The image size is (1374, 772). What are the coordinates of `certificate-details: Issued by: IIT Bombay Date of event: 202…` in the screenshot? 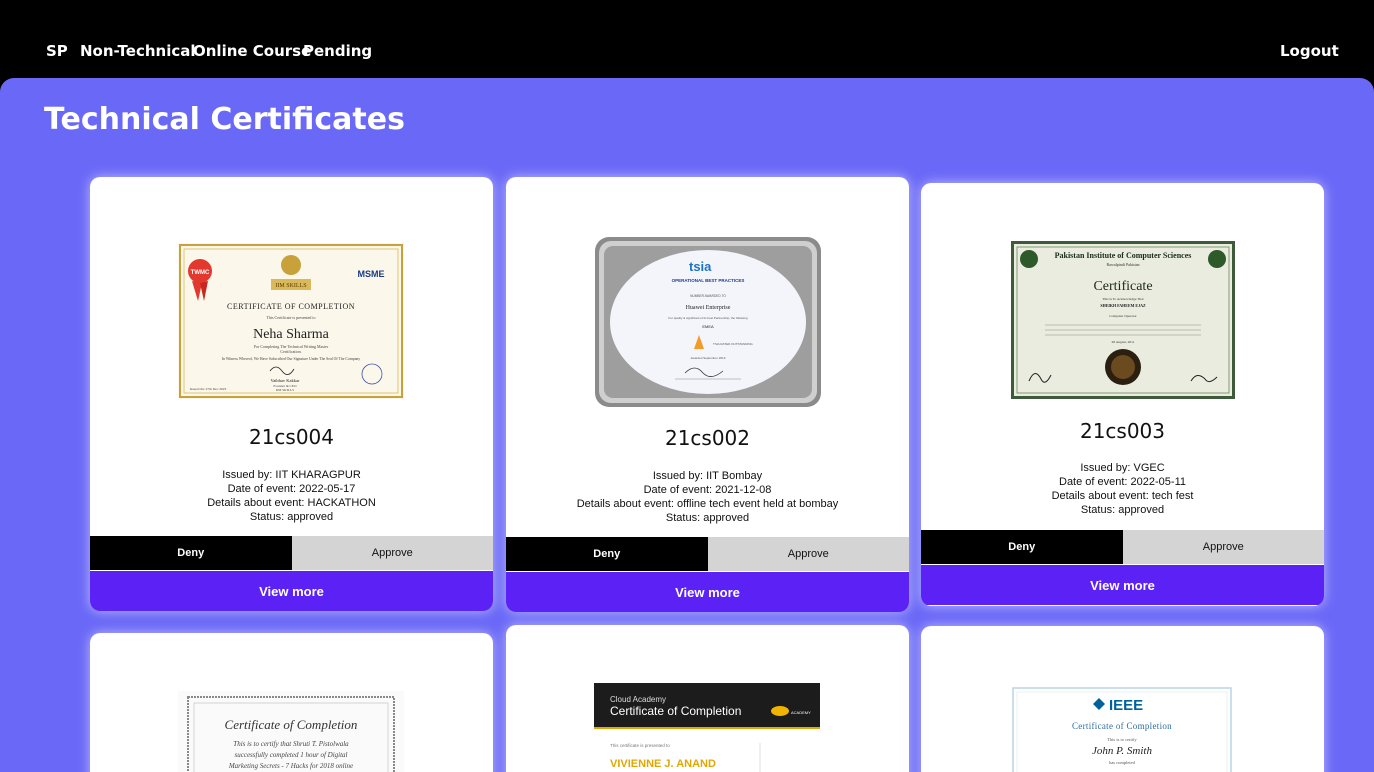 It's located at (707, 497).